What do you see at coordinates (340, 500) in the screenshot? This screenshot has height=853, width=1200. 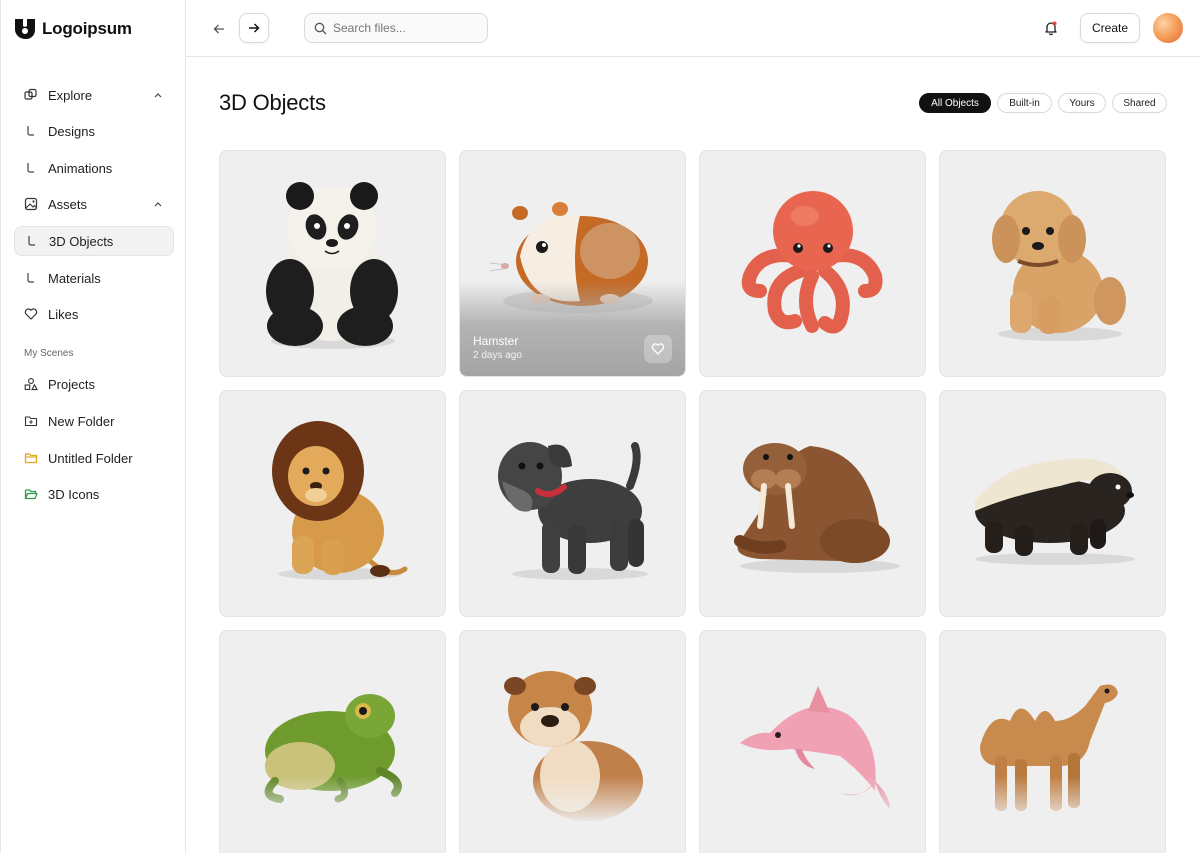 I see `lion-image` at bounding box center [340, 500].